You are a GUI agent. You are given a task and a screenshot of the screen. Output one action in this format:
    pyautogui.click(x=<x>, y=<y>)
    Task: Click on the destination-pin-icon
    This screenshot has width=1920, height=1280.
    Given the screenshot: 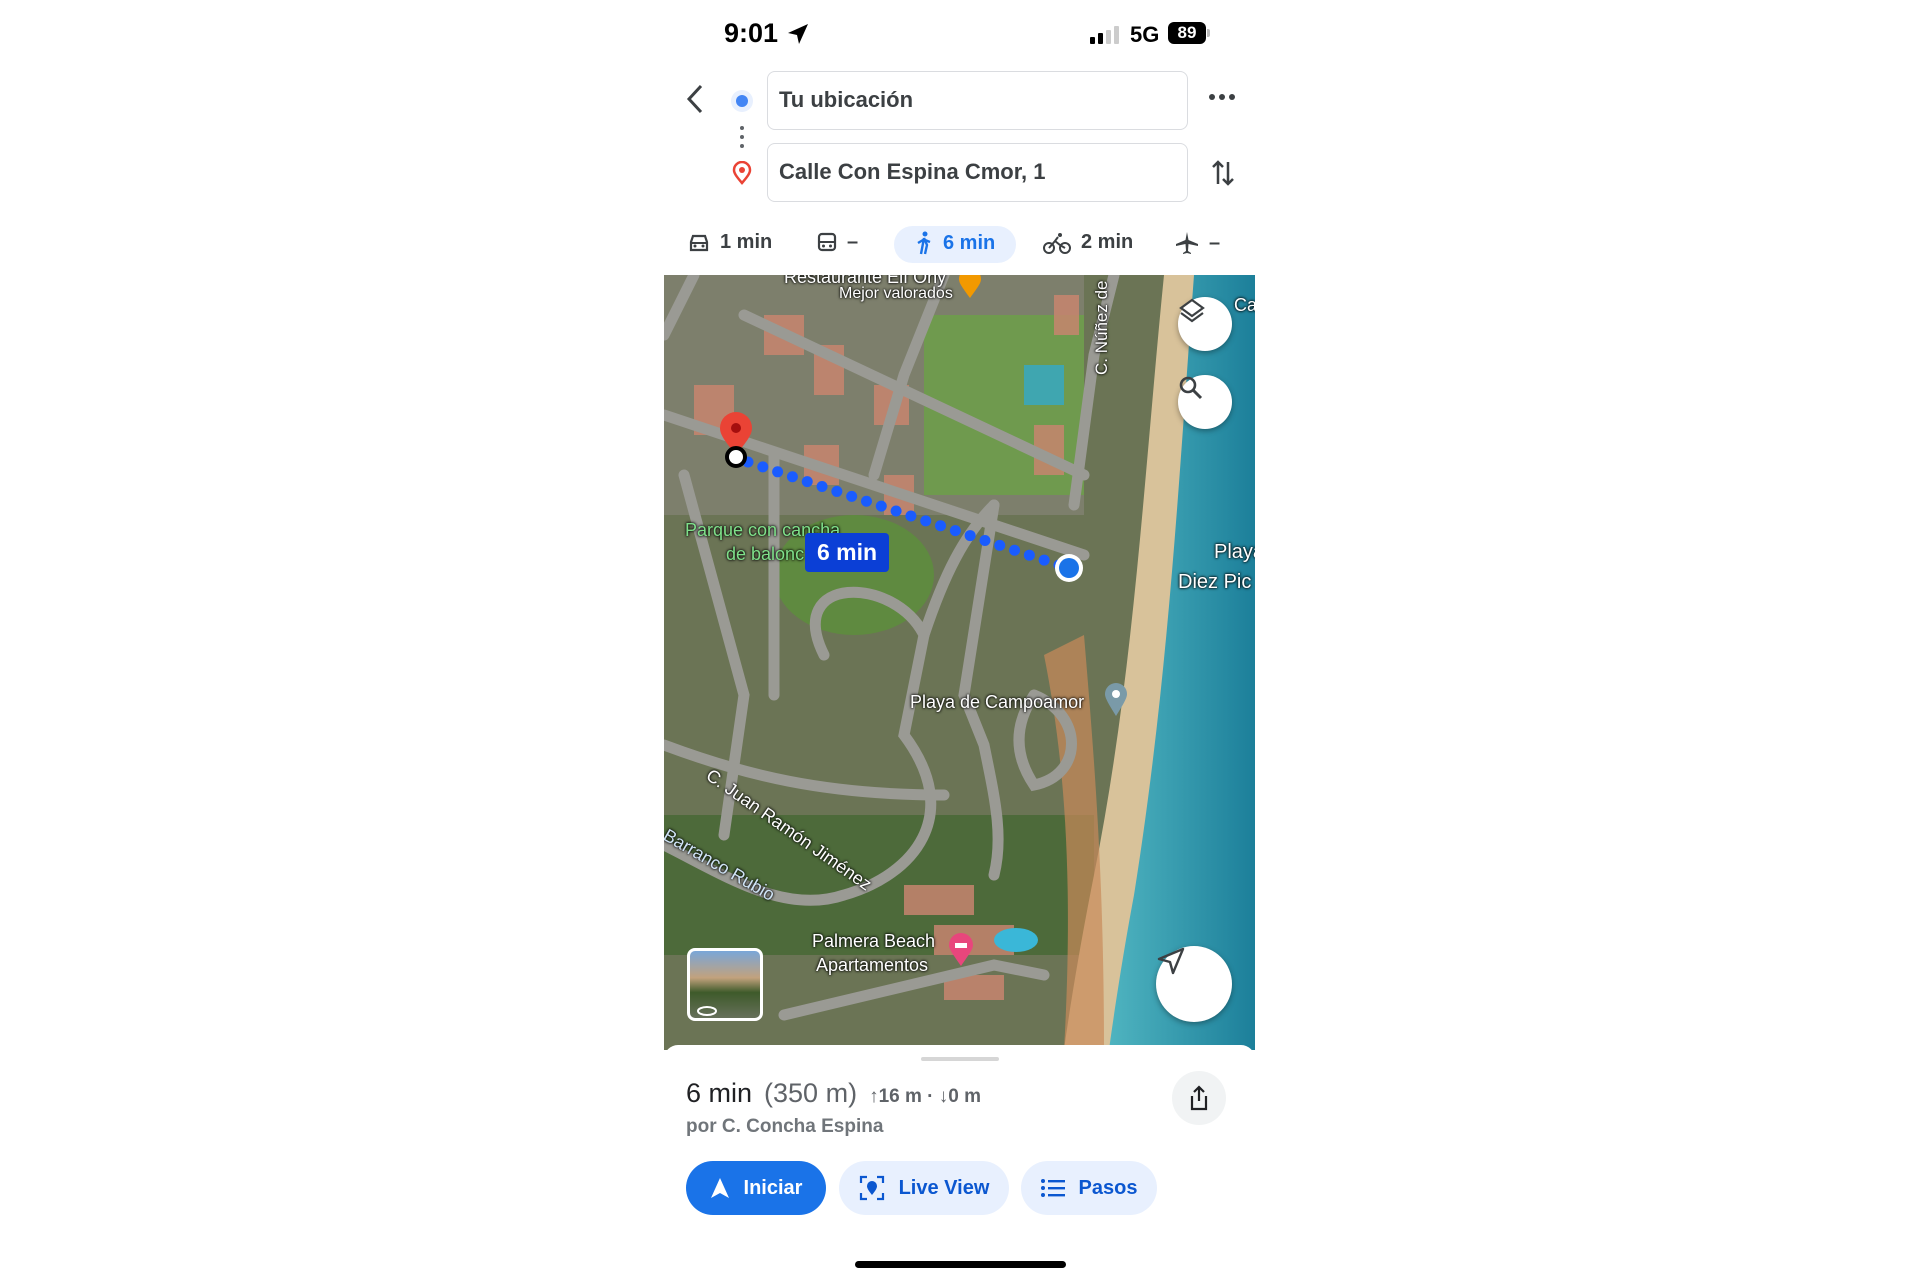 What is the action you would take?
    pyautogui.click(x=742, y=173)
    